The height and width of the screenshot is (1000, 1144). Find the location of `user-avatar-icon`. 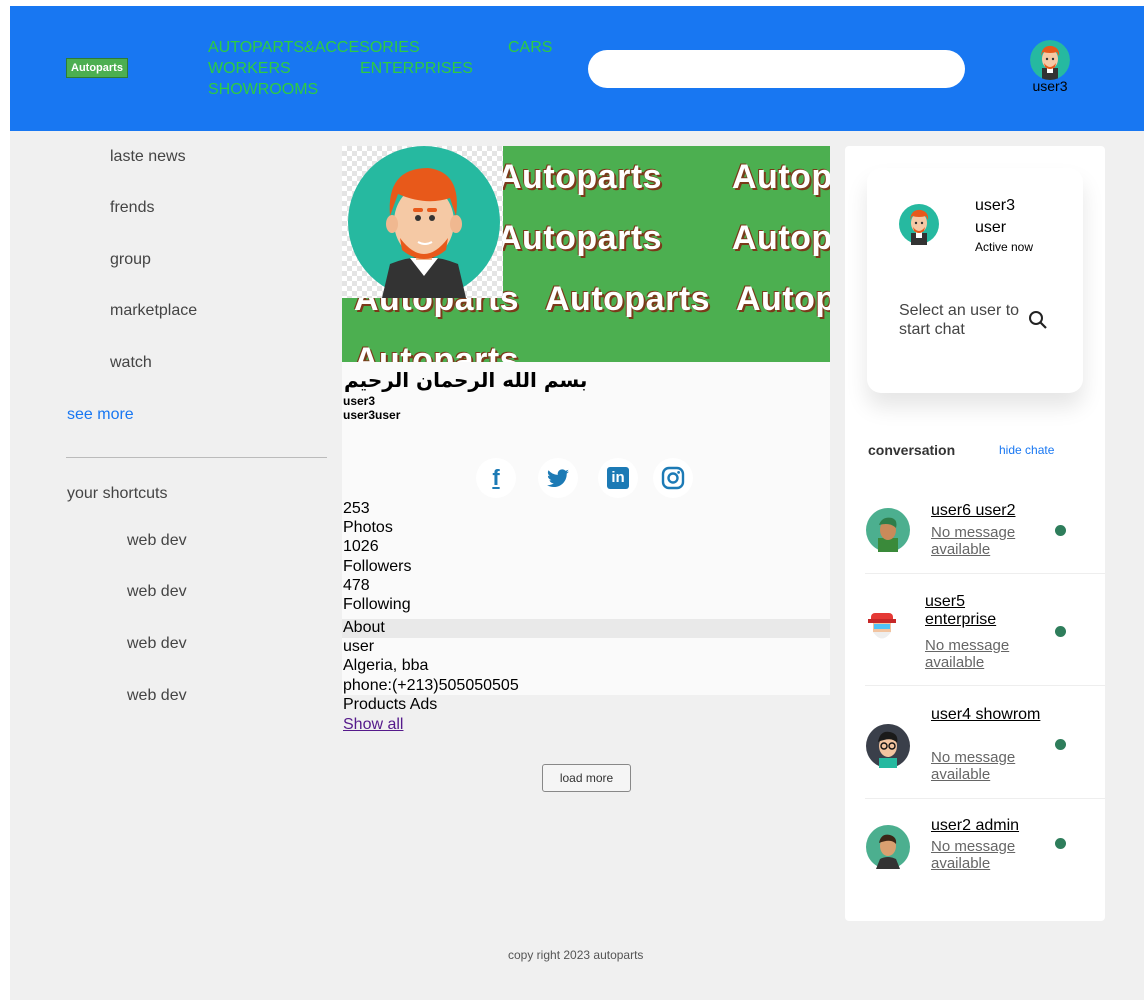

user-avatar-icon is located at coordinates (1050, 60).